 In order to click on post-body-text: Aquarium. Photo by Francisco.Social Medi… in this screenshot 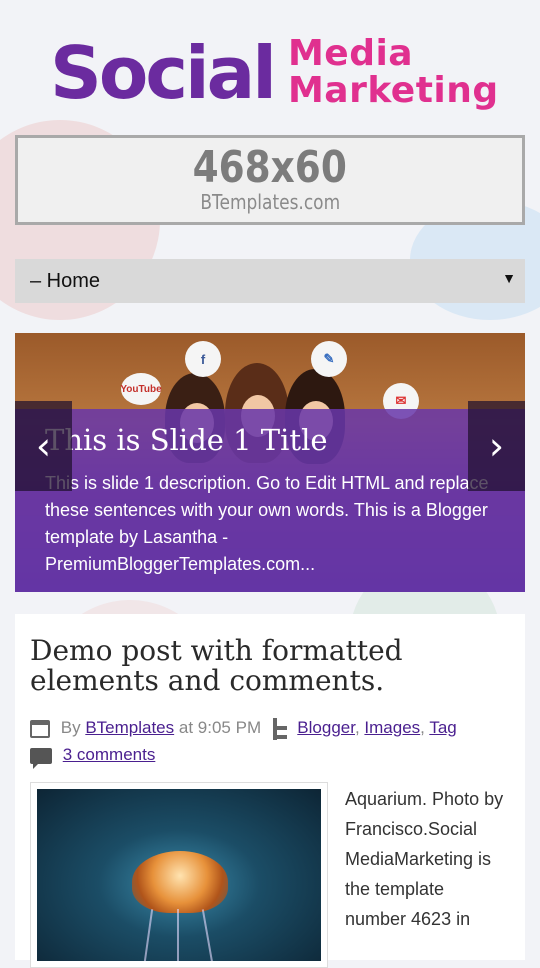, I will do `click(424, 859)`.